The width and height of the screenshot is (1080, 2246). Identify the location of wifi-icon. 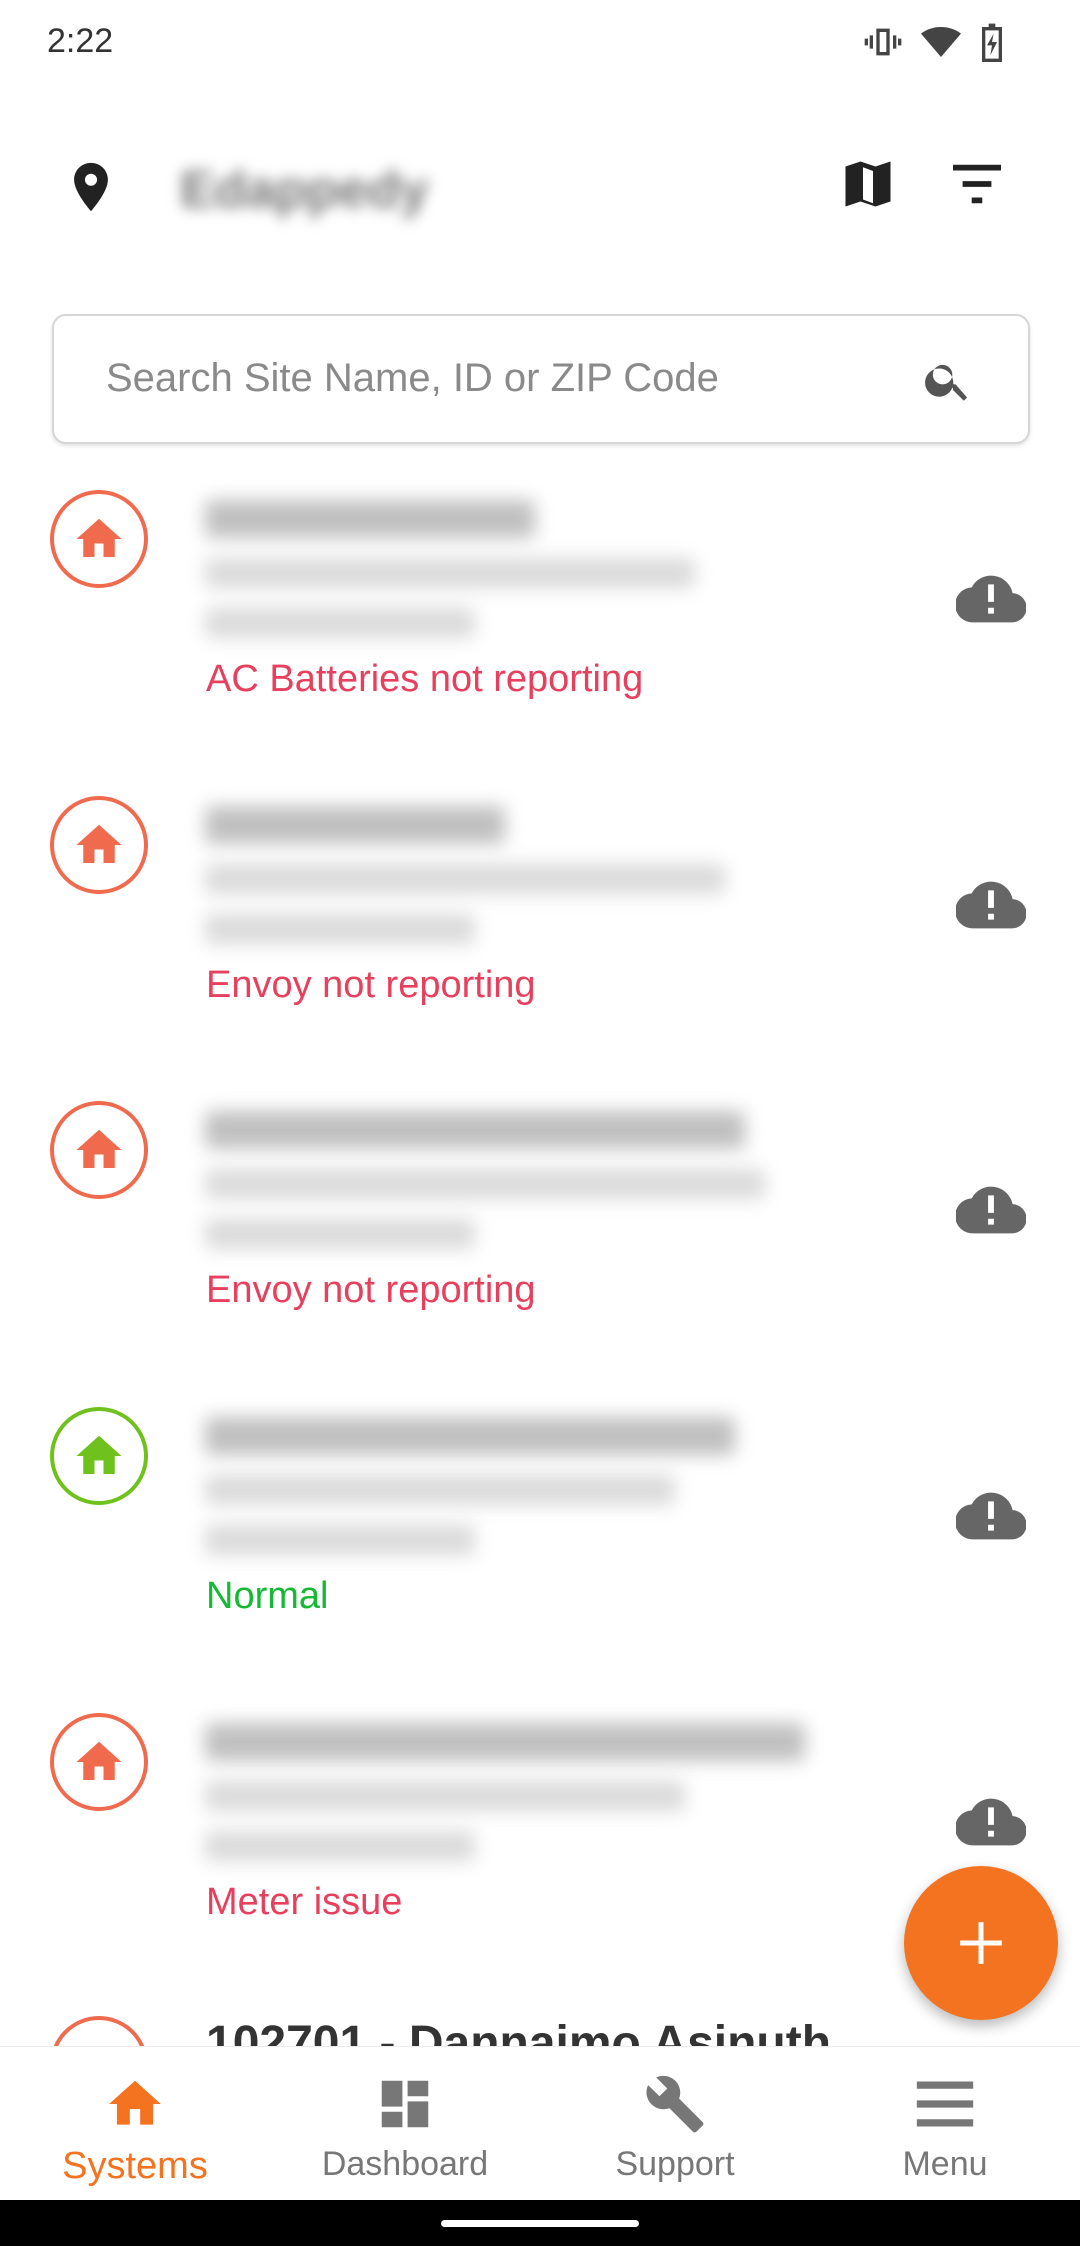
(941, 42).